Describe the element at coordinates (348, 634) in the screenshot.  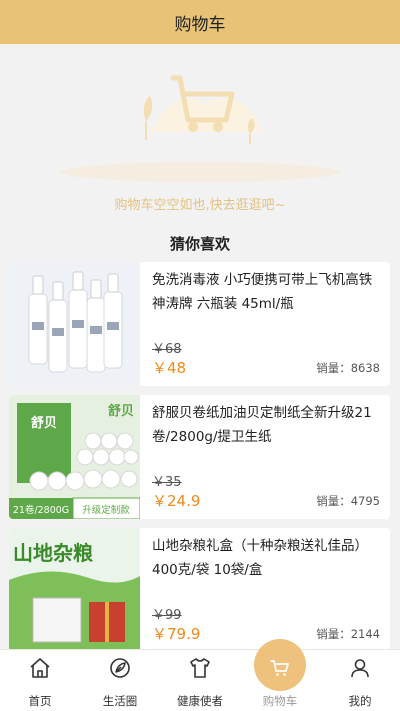
I see `product-sales: 销量：2144` at that location.